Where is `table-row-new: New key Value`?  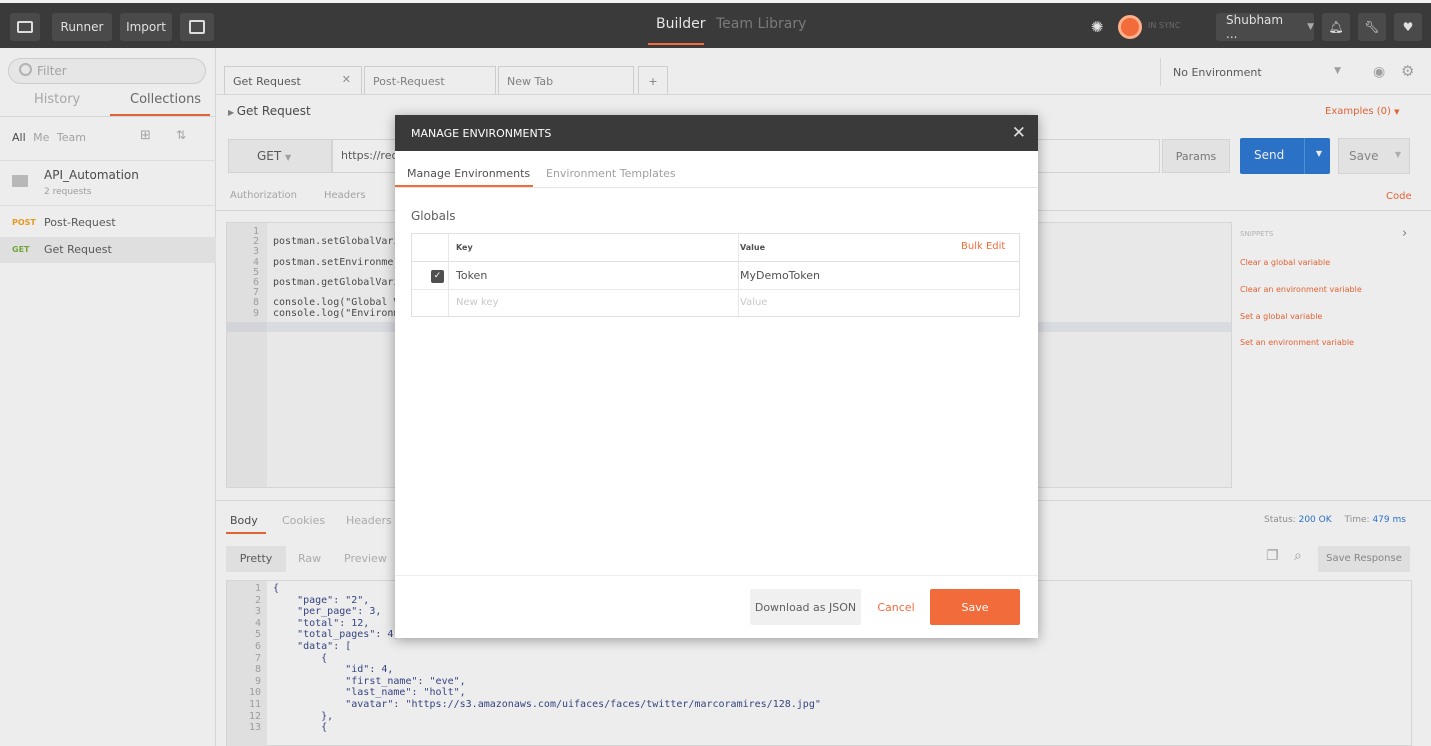 table-row-new: New key Value is located at coordinates (715, 303).